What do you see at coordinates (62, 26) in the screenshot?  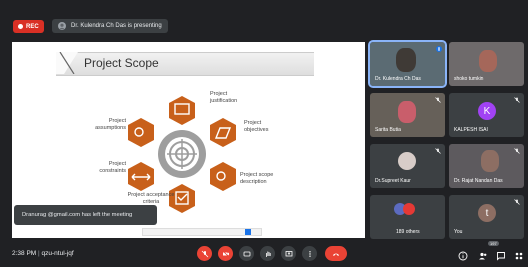 I see `presenter-avatar-icon` at bounding box center [62, 26].